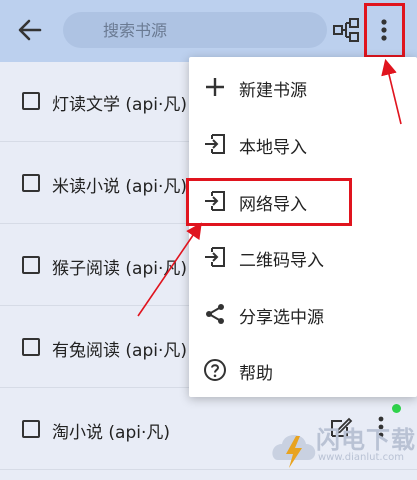 Image resolution: width=417 pixels, height=480 pixels. I want to click on source-name: 猴子阅读 (api·凡), so click(120, 269).